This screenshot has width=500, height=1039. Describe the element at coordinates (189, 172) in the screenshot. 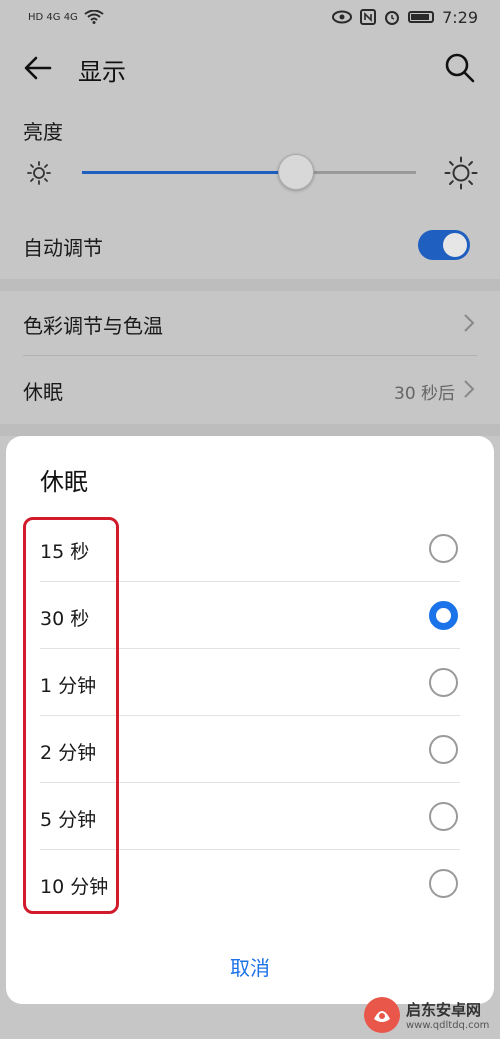

I see `brightness-slider-fill` at that location.